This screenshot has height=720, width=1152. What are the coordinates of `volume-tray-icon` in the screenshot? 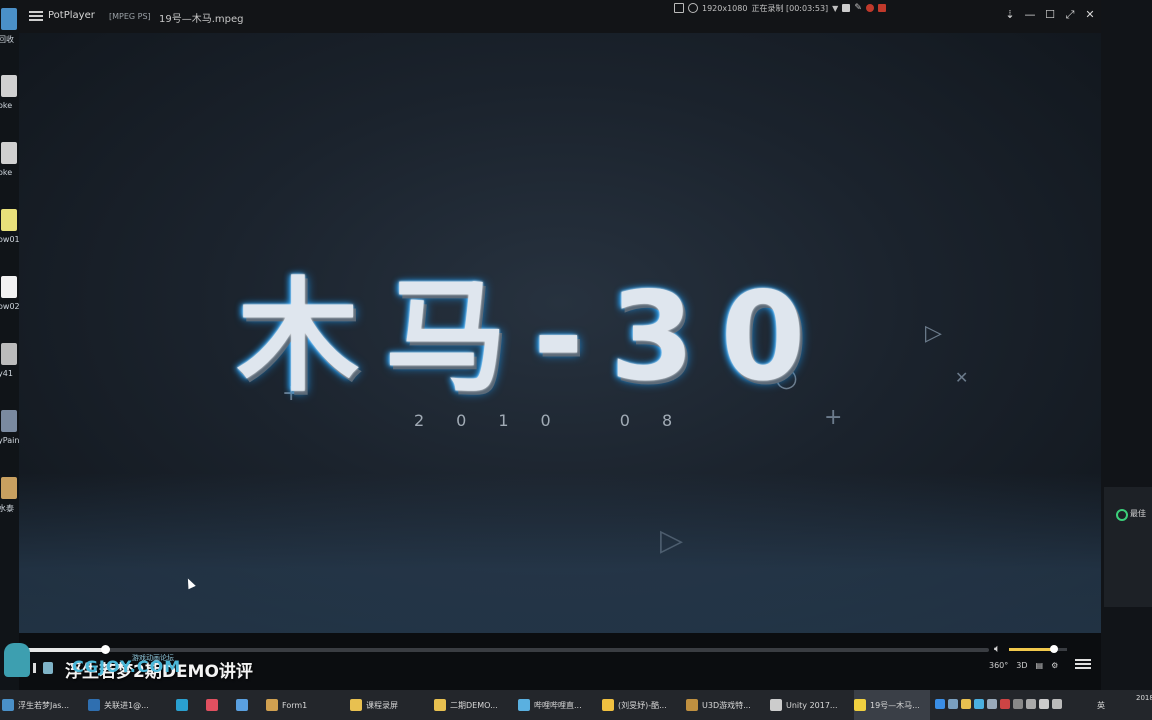 It's located at (1044, 704).